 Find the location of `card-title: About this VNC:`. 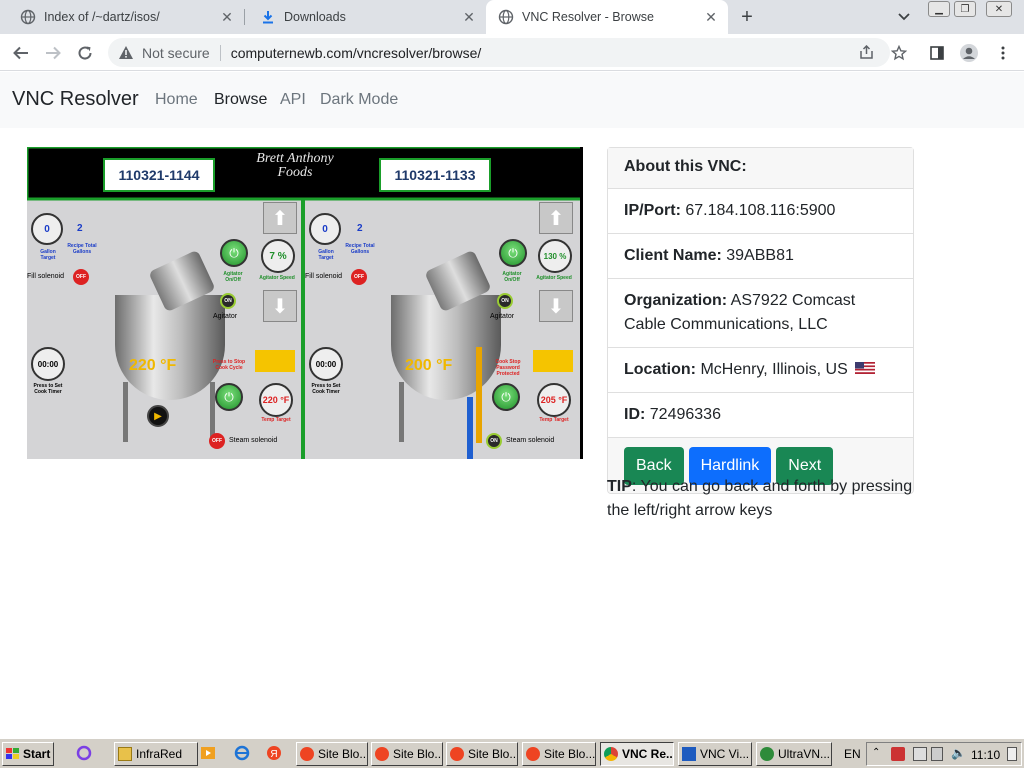

card-title: About this VNC: is located at coordinates (760, 168).